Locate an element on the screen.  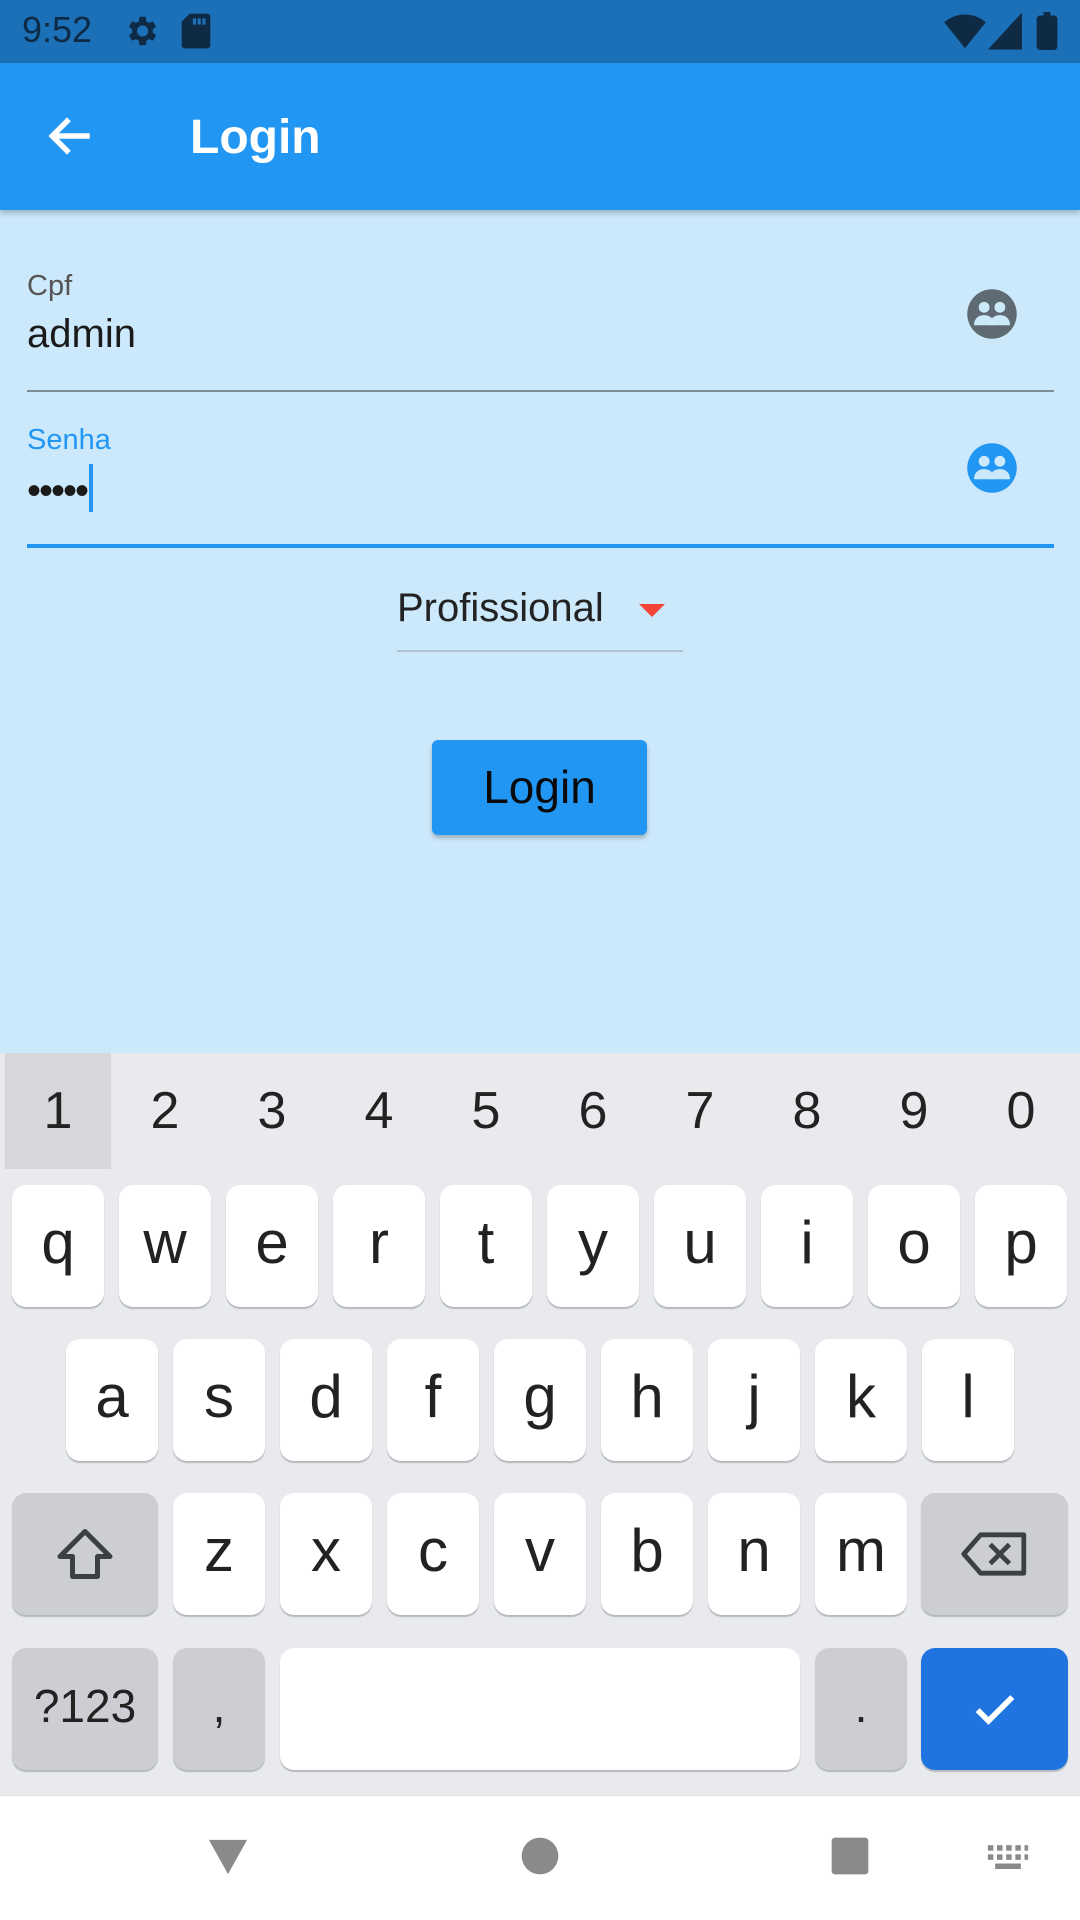
password-dots: ••••• is located at coordinates (58, 491).